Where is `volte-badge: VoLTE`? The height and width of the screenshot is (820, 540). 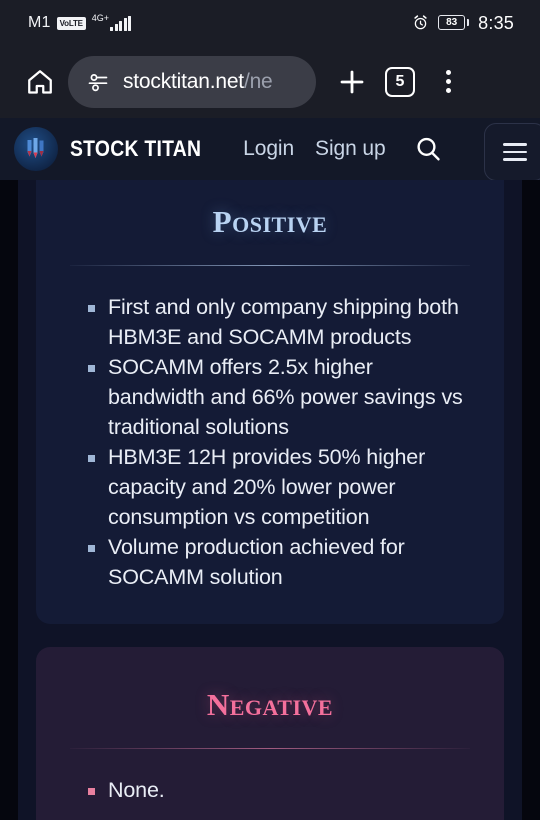 volte-badge: VoLTE is located at coordinates (71, 23).